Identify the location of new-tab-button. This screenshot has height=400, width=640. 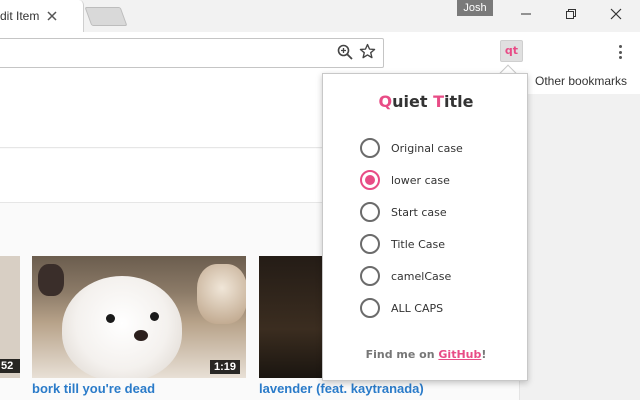
(106, 16).